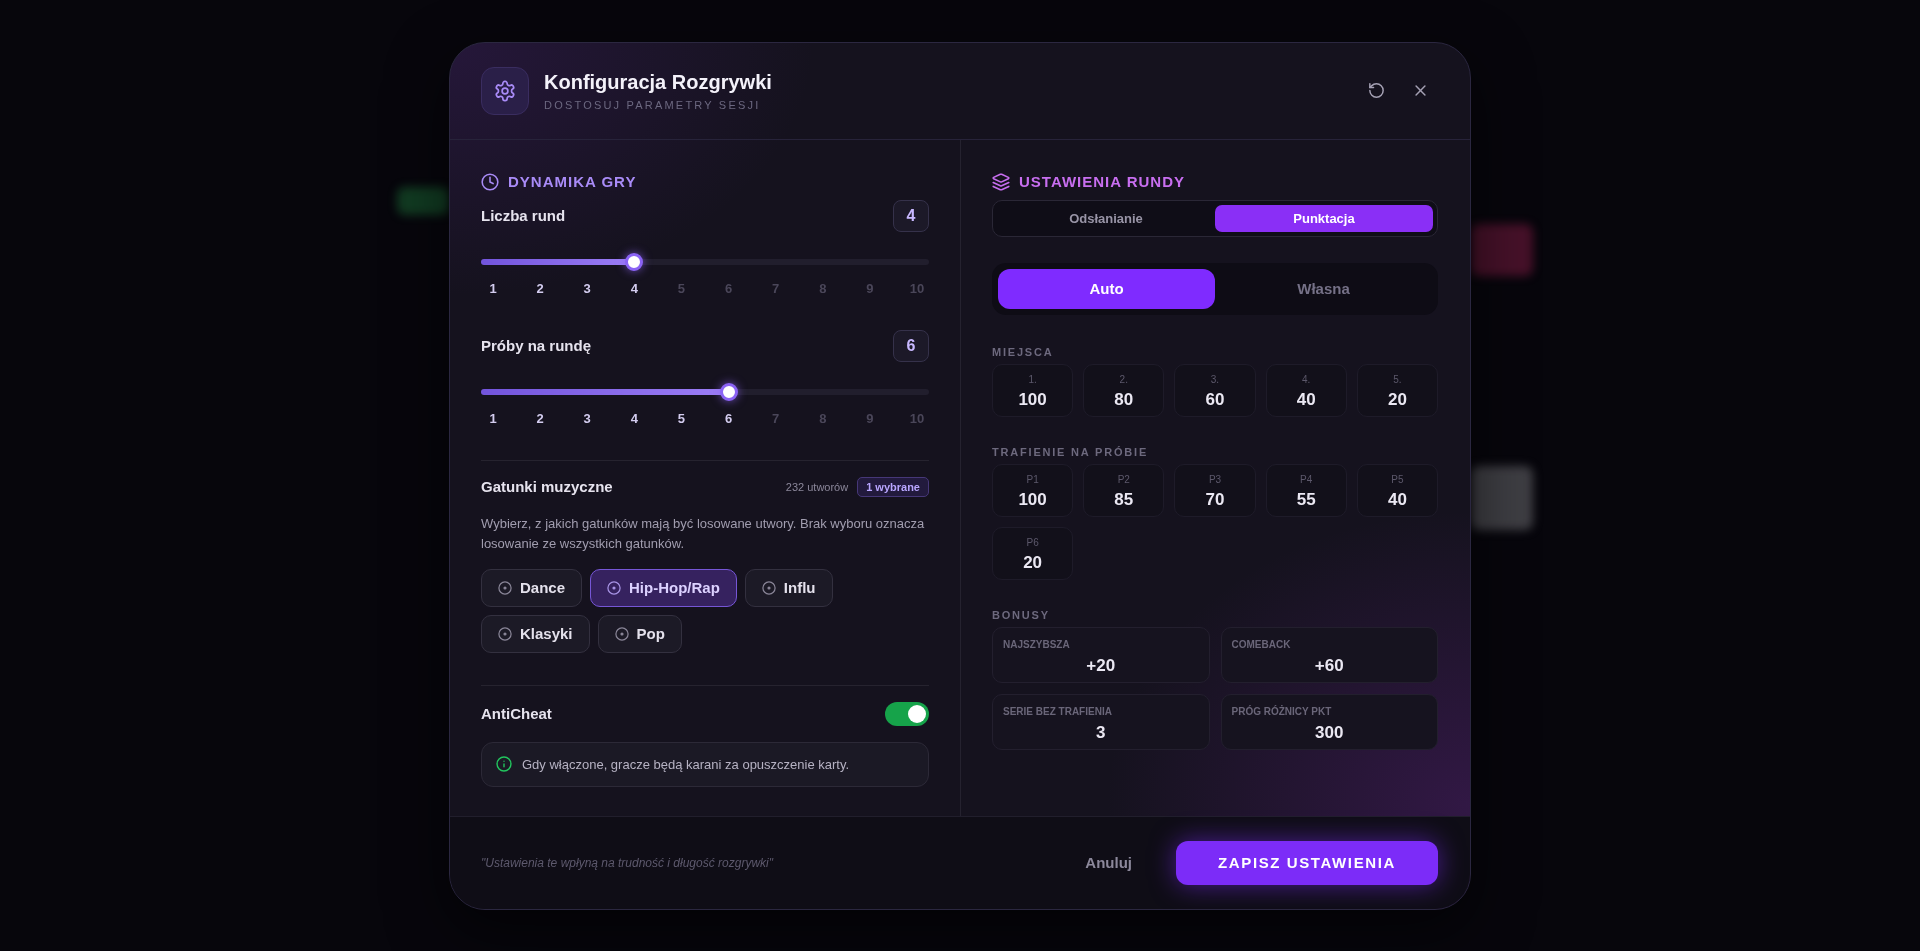  Describe the element at coordinates (703, 533) in the screenshot. I see `genres-description: Wybierz, z jakich gatunków mają być losowane utwory. Brak wyboru oznacza losowanie ze wszystkich gatunków.` at that location.